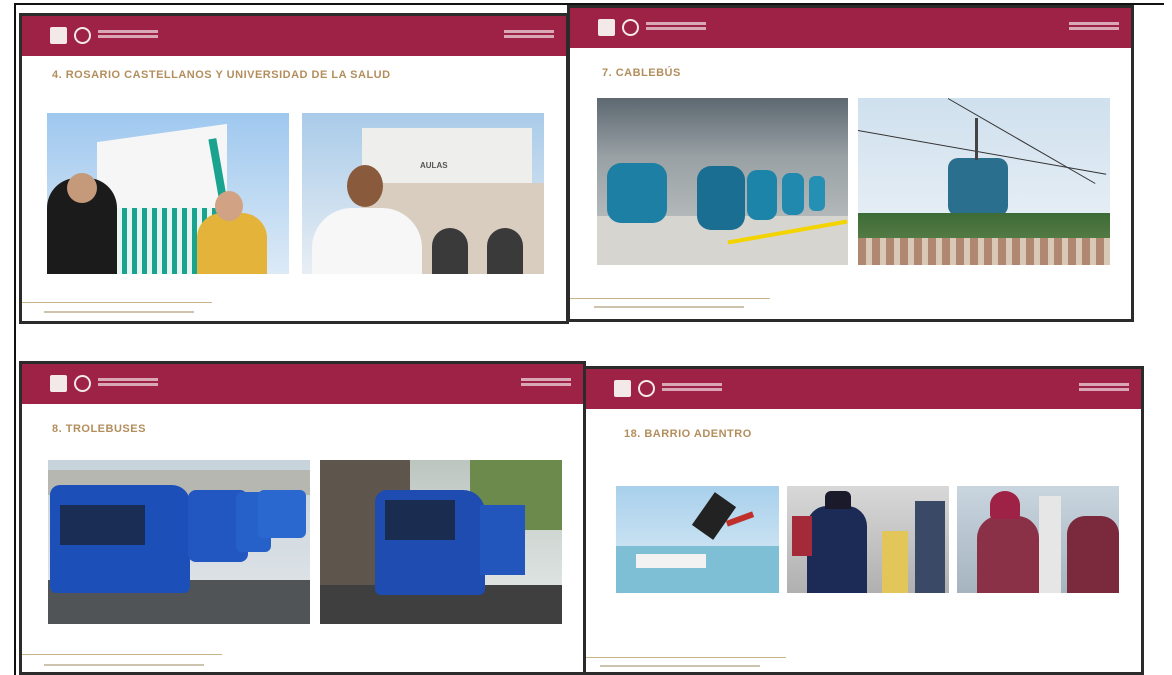 This screenshot has height=675, width=1172. I want to click on photo-trolleybus-street, so click(441, 542).